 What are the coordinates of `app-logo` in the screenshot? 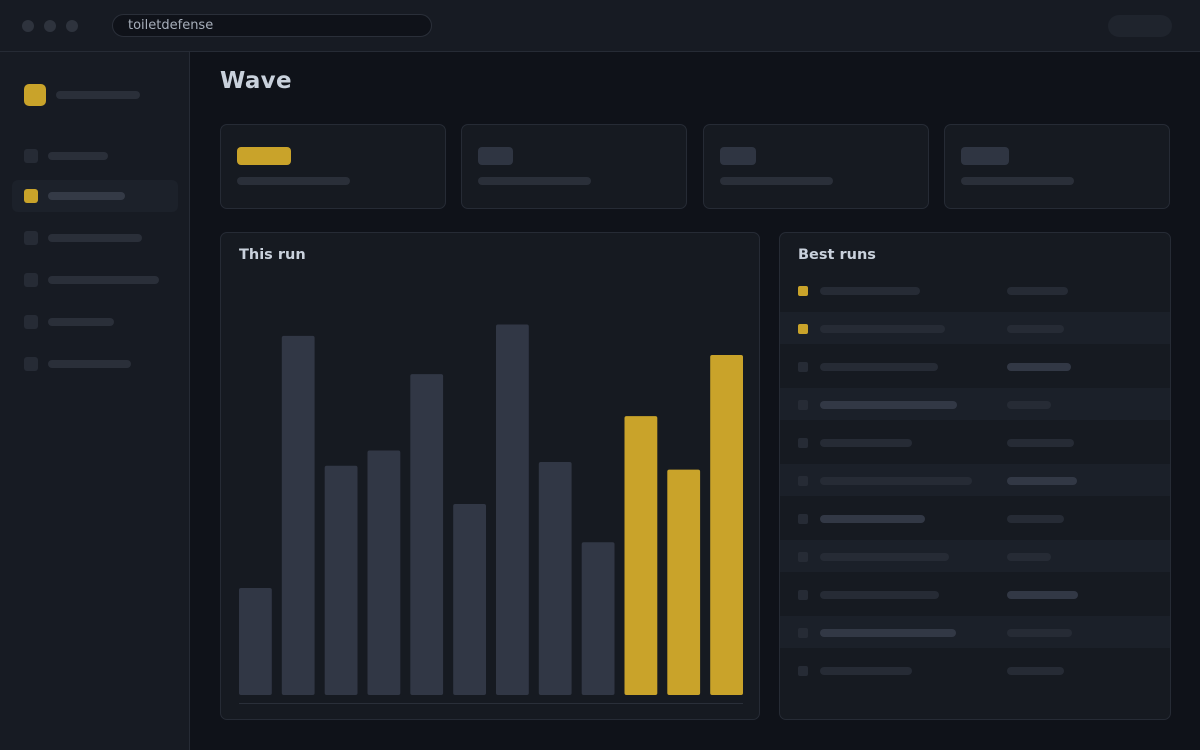 It's located at (35, 95).